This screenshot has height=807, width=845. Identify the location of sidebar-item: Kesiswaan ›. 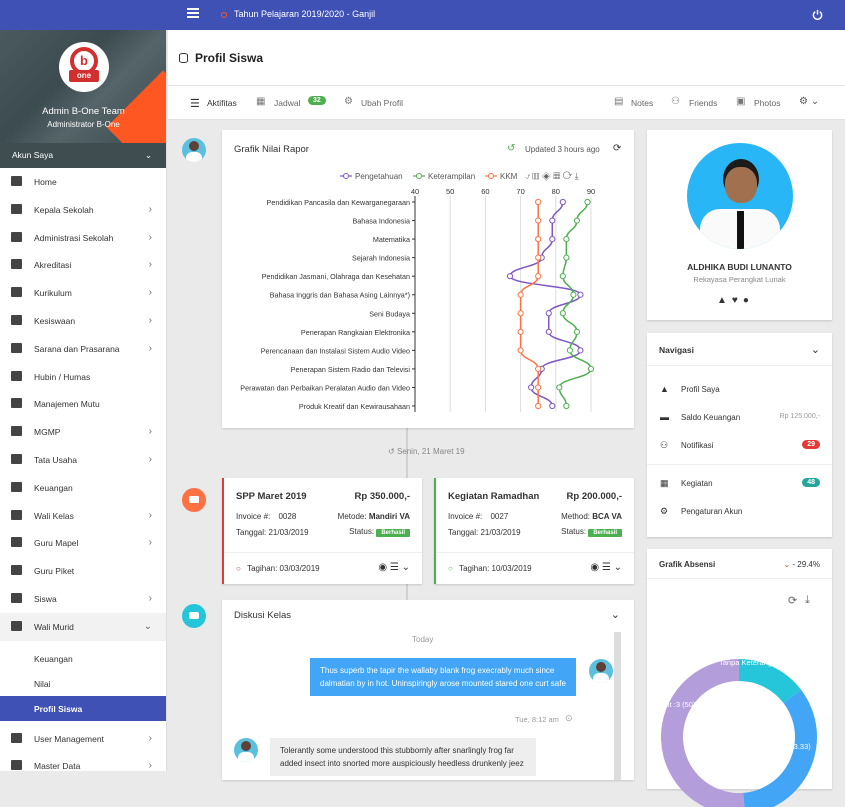
(83, 321).